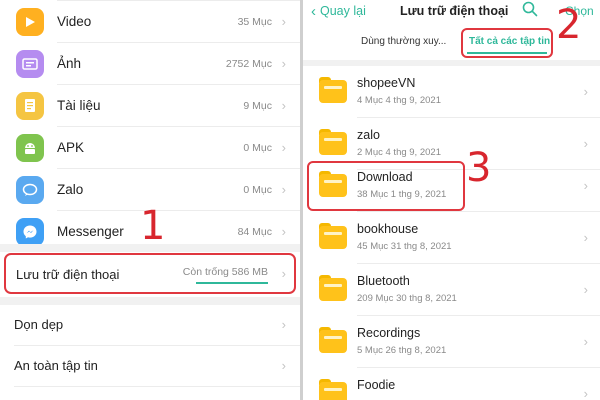  I want to click on folder-name: Recordings, so click(389, 333).